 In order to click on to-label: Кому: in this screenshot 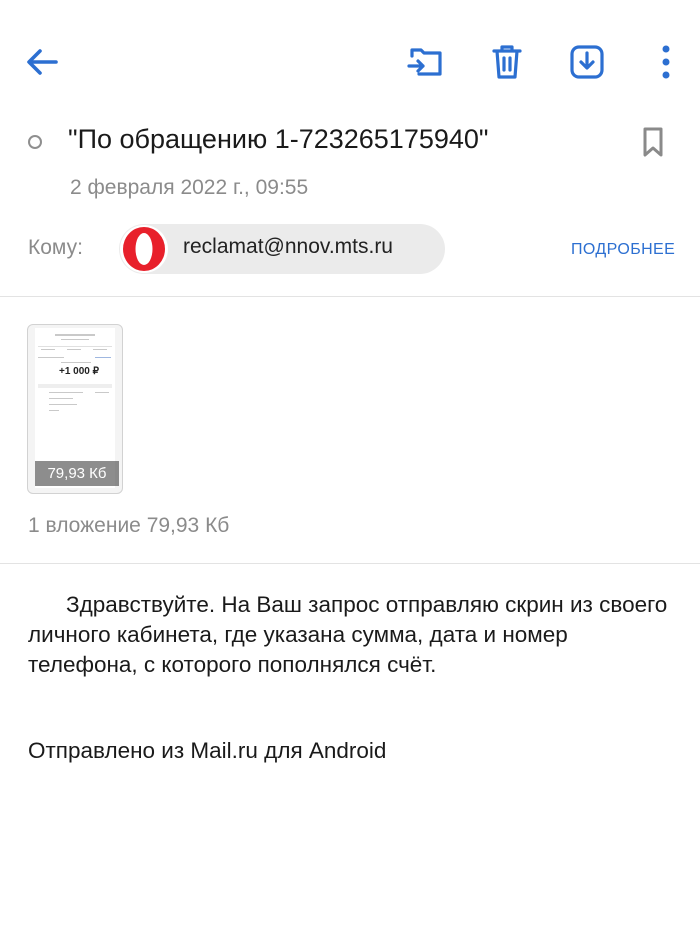, I will do `click(55, 247)`.